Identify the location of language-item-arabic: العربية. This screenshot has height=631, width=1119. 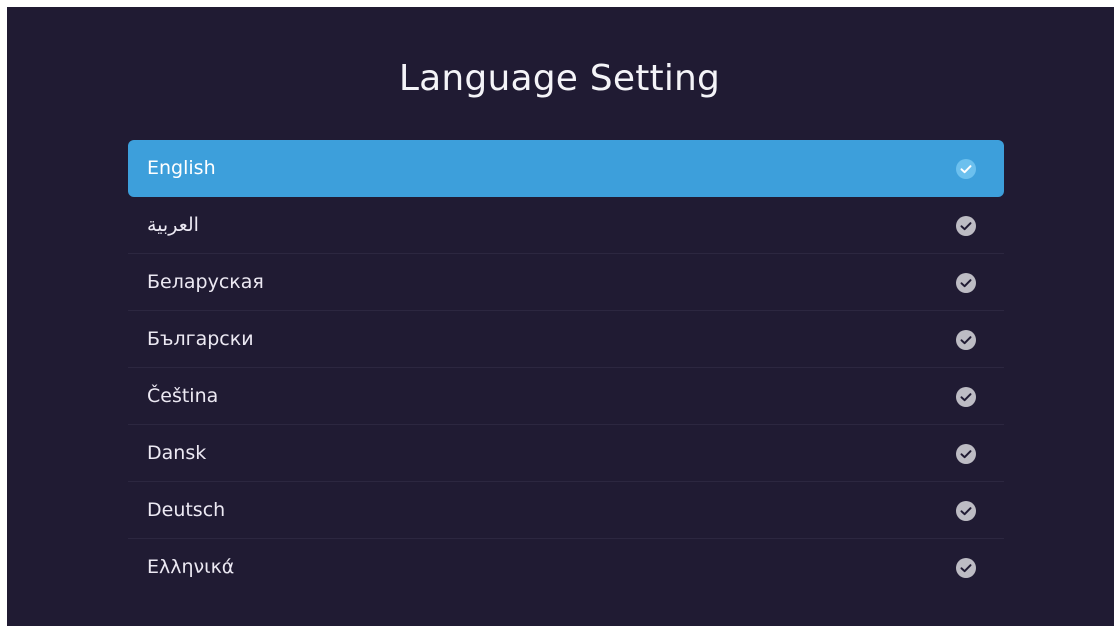
(566, 225).